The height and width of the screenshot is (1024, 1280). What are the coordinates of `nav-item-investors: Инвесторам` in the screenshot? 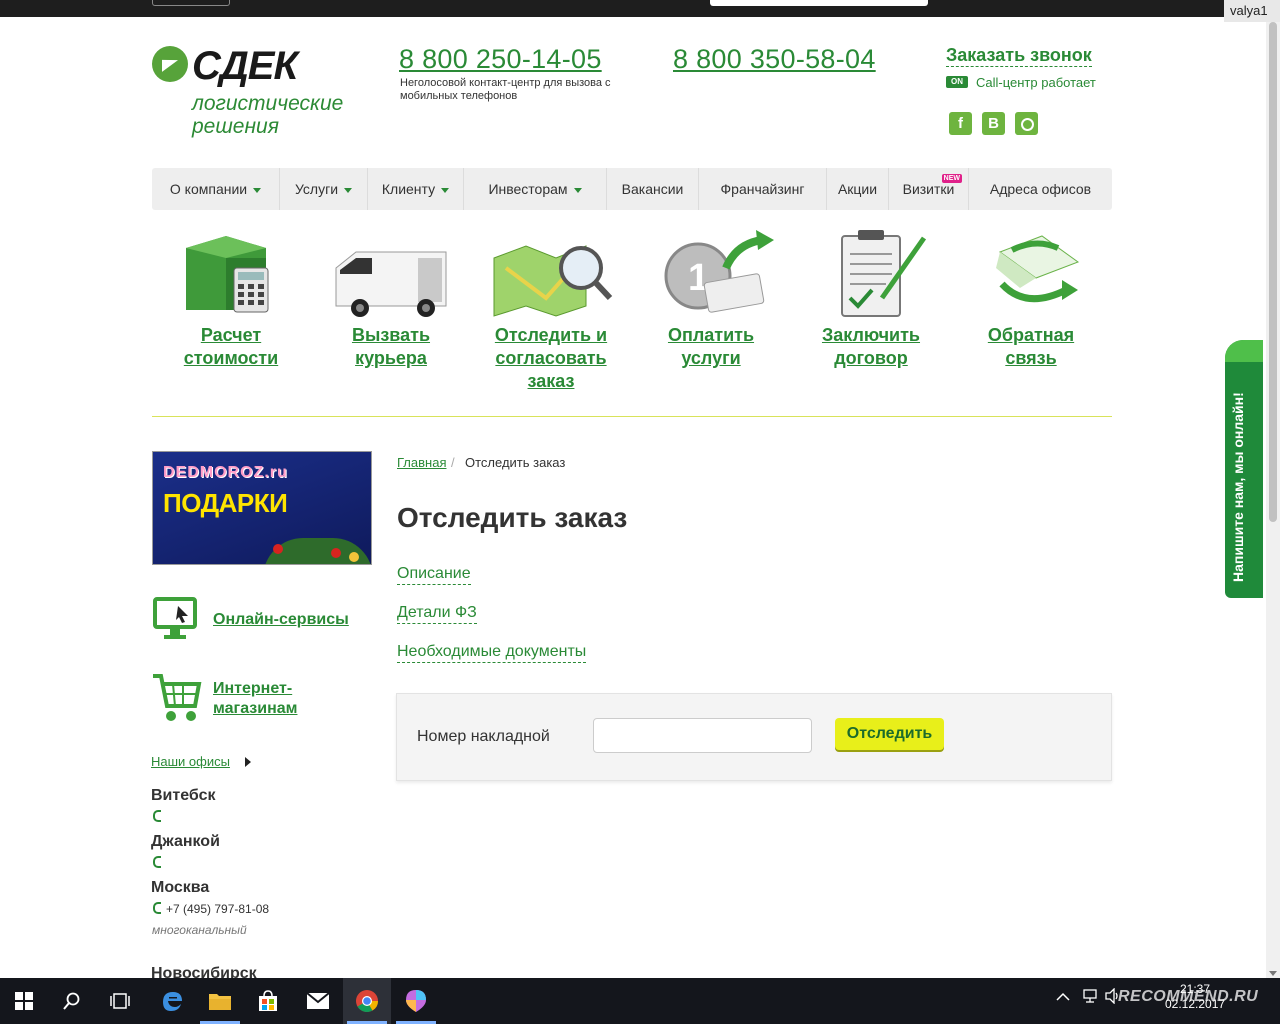 It's located at (535, 189).